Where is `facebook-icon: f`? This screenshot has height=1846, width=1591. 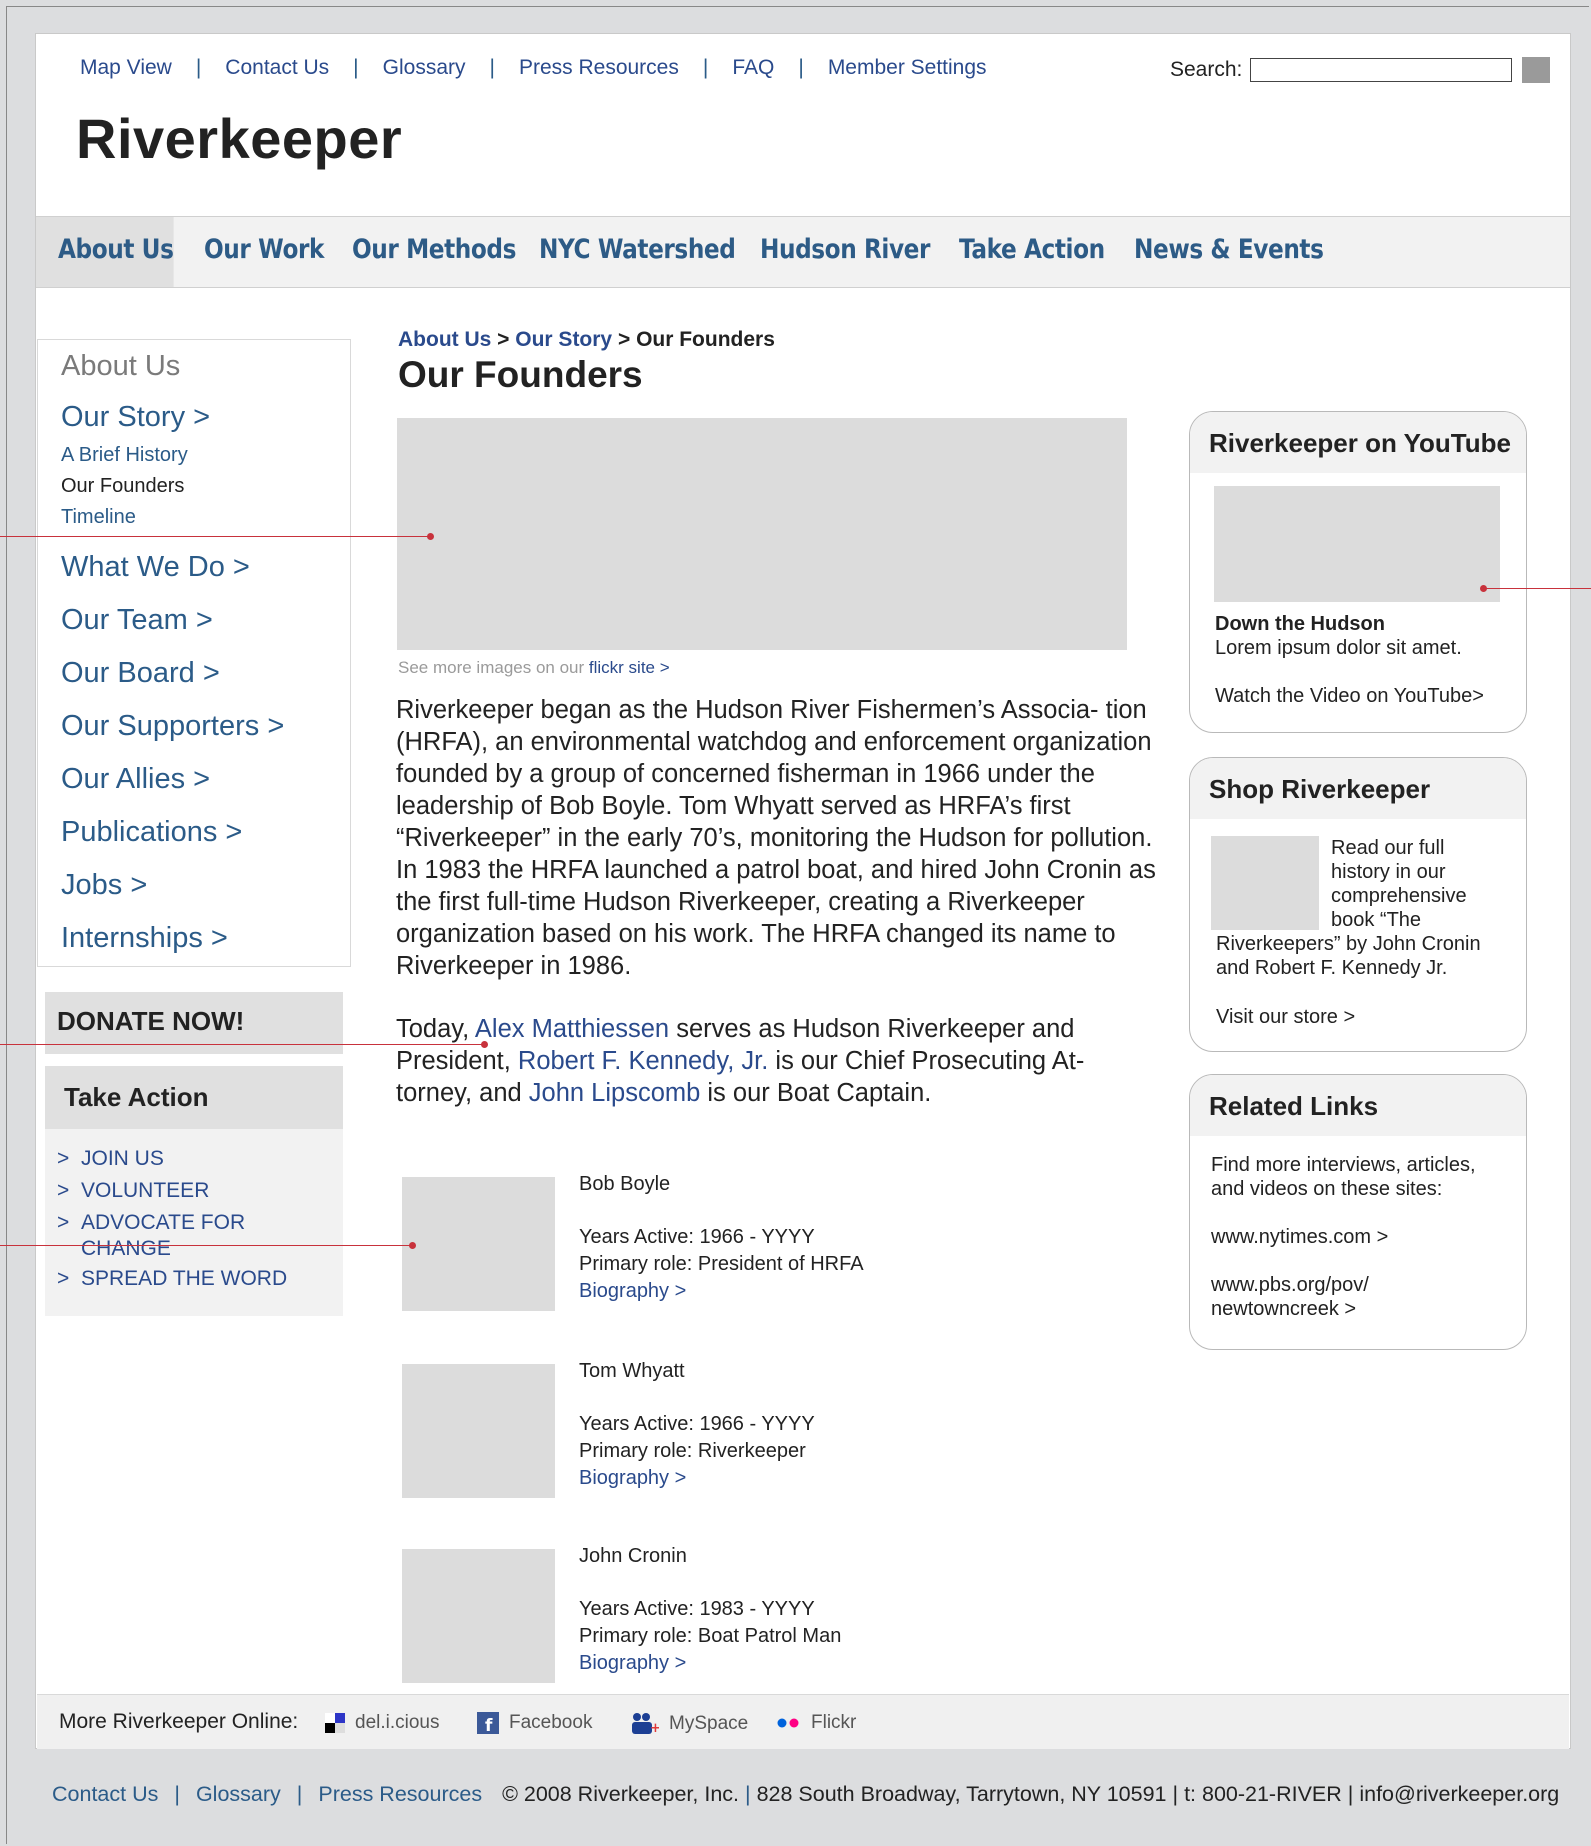 facebook-icon: f is located at coordinates (488, 1723).